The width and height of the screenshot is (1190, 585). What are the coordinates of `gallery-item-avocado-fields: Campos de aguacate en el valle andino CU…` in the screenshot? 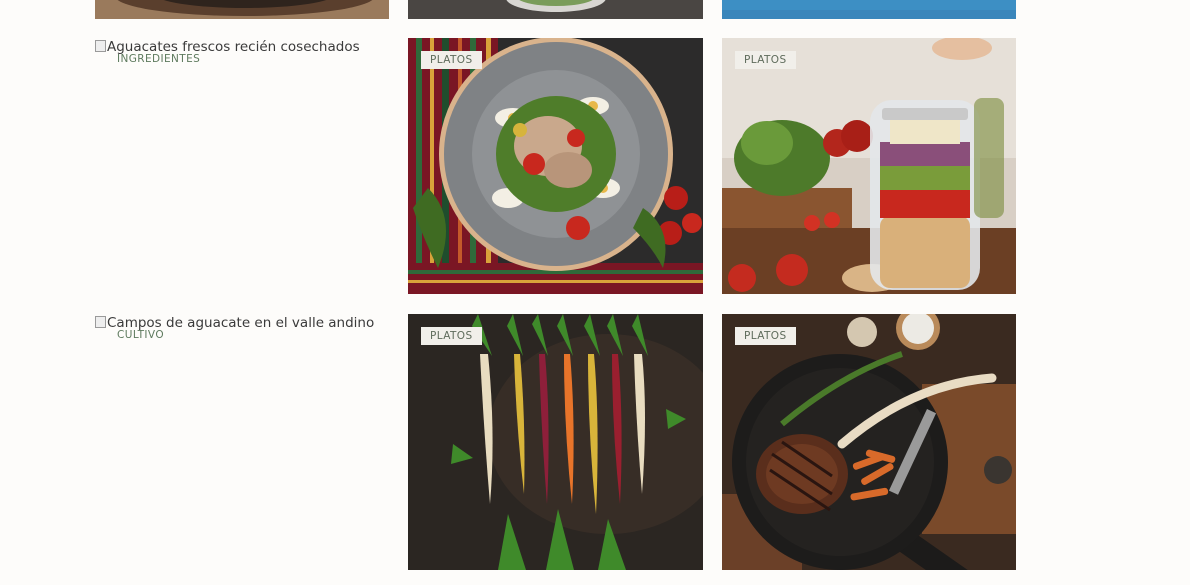 It's located at (242, 442).